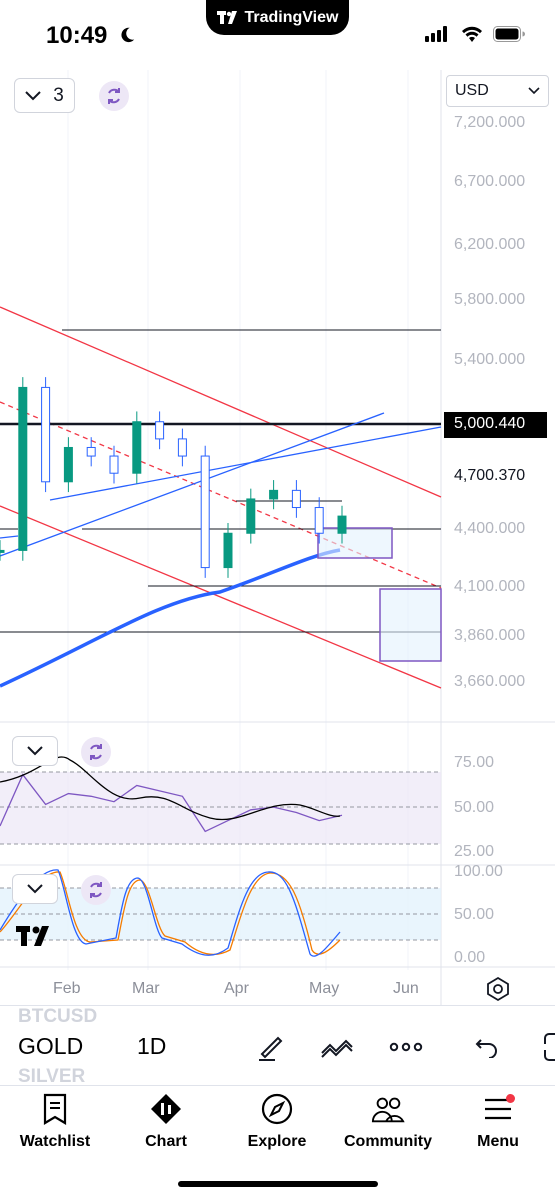 This screenshot has width=555, height=1200. What do you see at coordinates (291, 17) in the screenshot?
I see `tradingview-label: TradingView` at bounding box center [291, 17].